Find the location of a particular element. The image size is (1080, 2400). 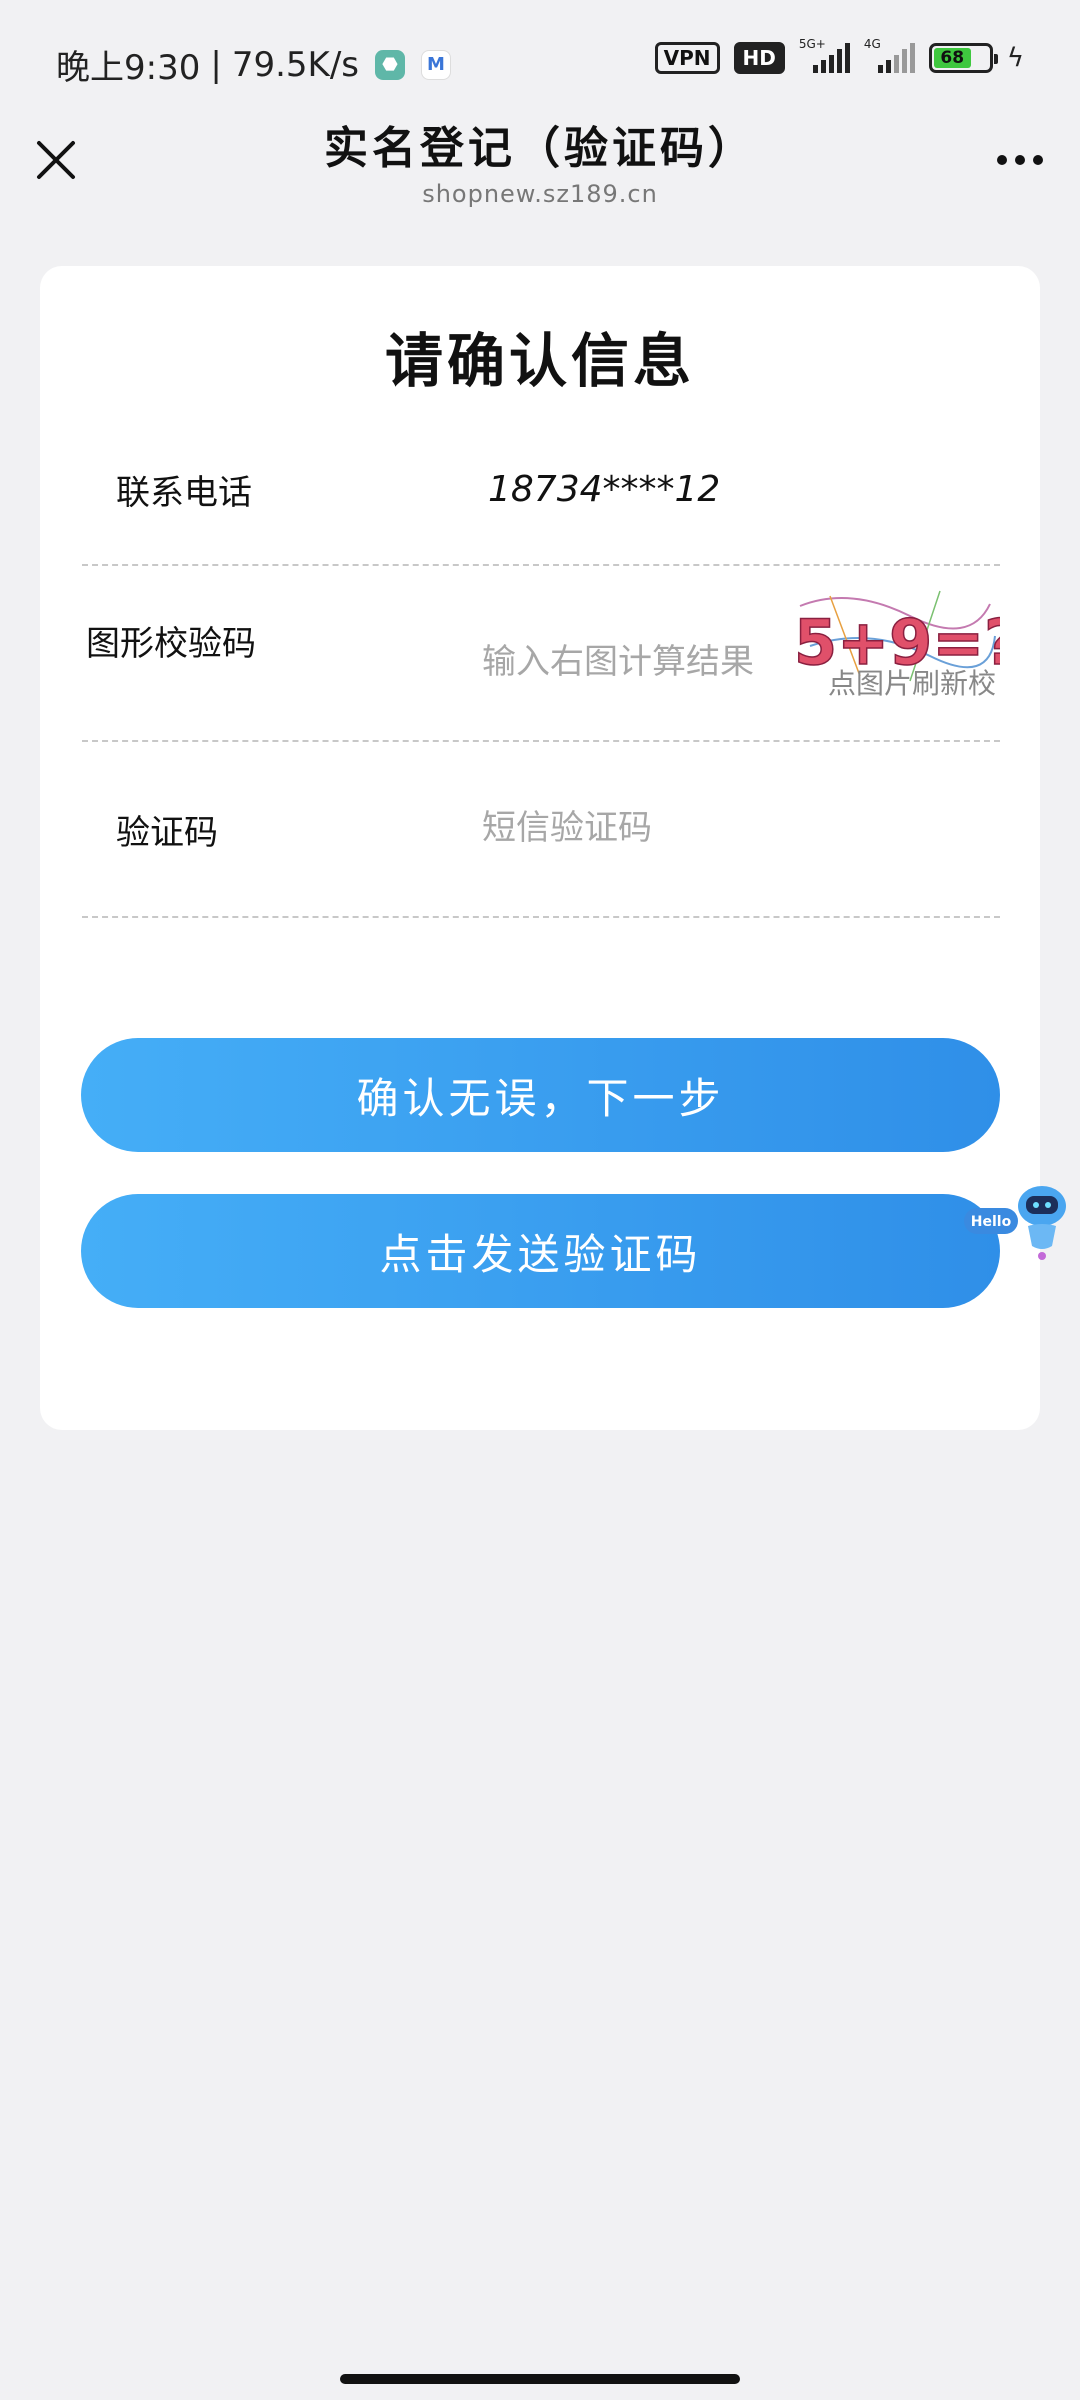

send-code-button: 点击发送验证码 is located at coordinates (540, 1251).